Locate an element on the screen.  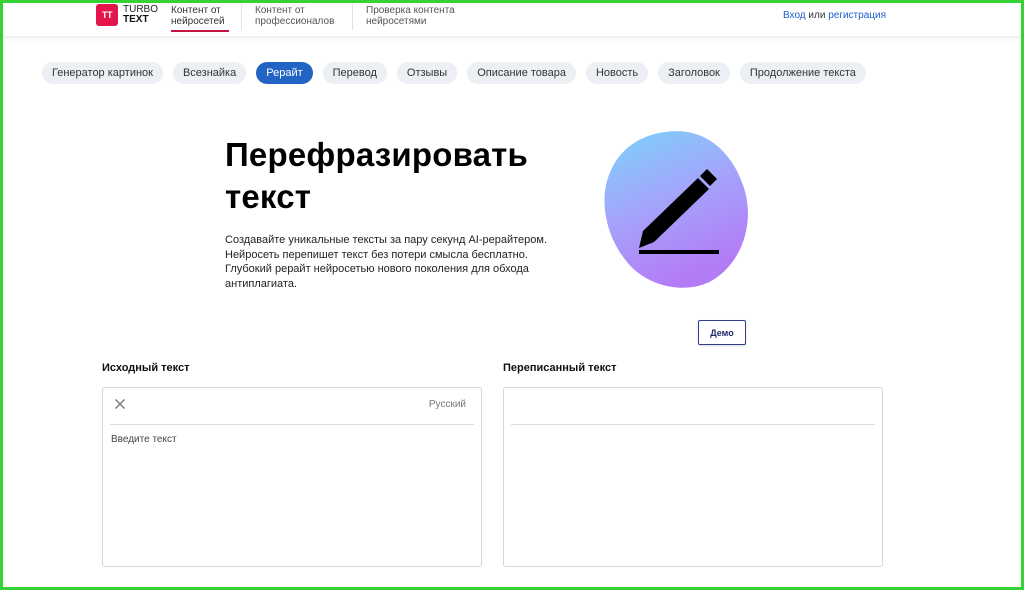
logo-line2: TEXT is located at coordinates (136, 19).